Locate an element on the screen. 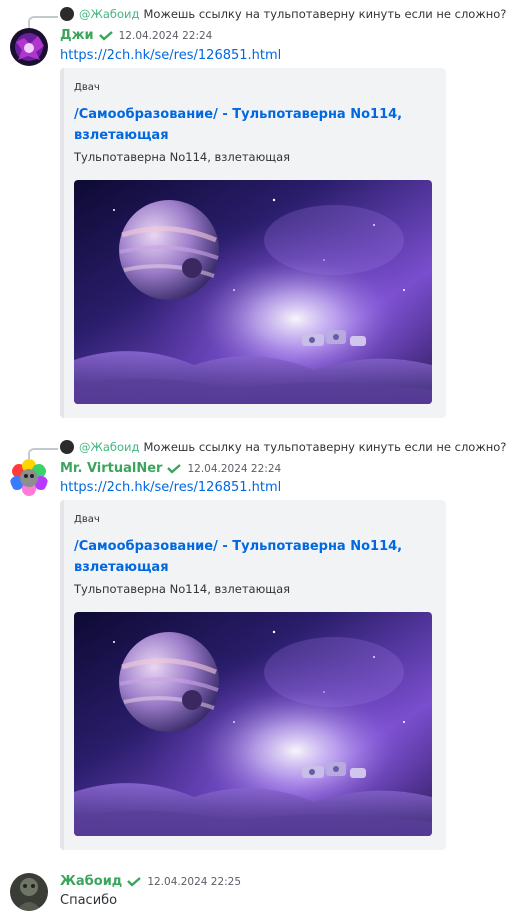 This screenshot has width=519, height=921. message-header: Жабоид 12.04.2024 22:25 is located at coordinates (150, 881).